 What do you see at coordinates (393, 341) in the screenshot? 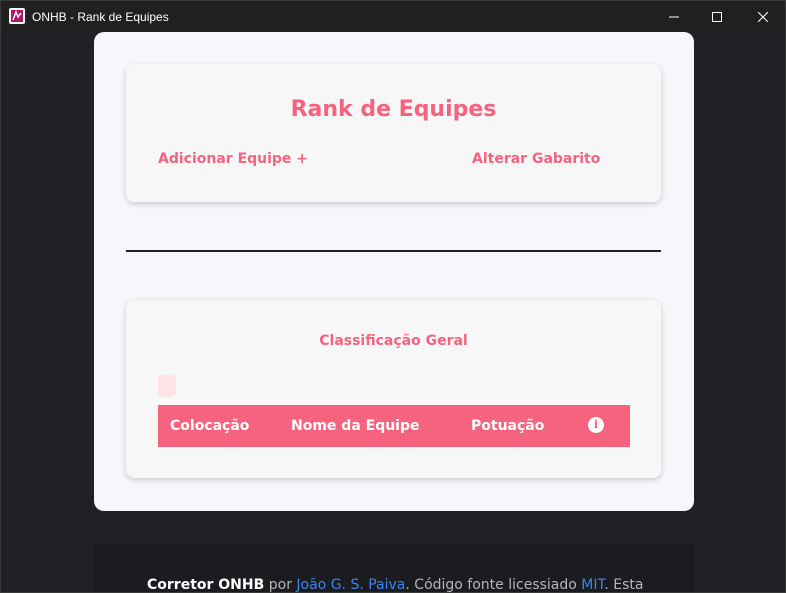
I see `section-title: Classificação Geral` at bounding box center [393, 341].